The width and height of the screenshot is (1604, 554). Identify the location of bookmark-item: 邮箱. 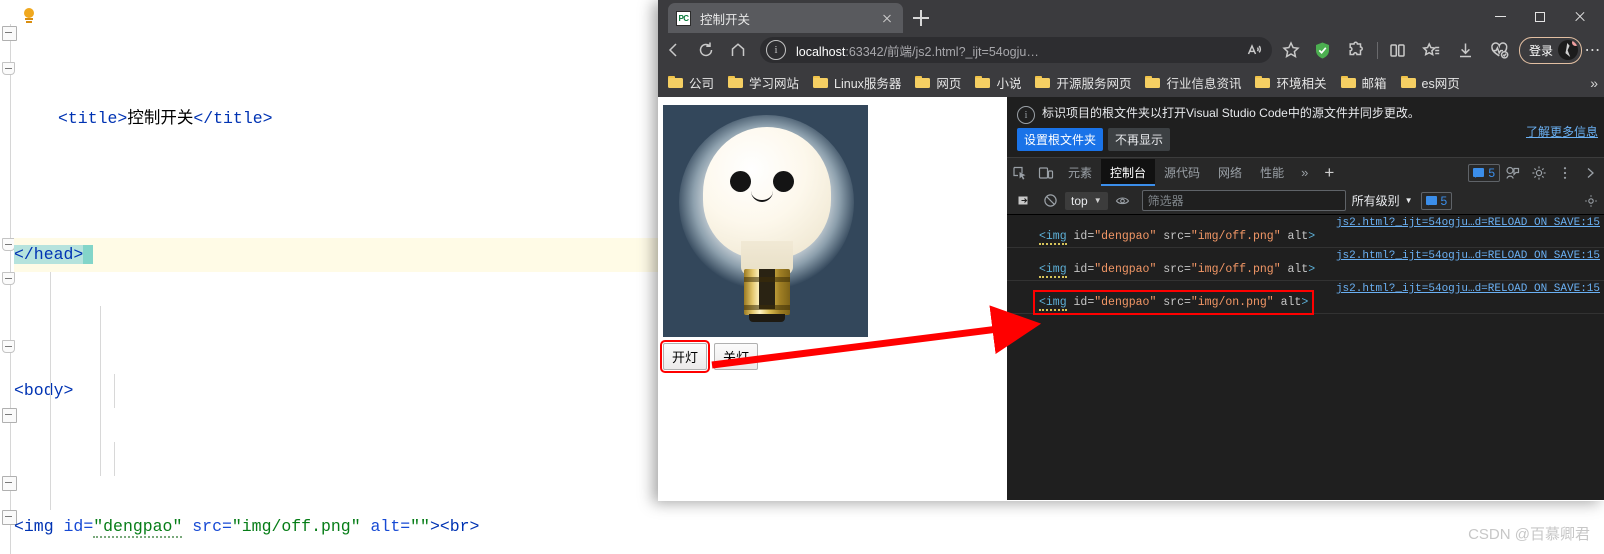
(1363, 82).